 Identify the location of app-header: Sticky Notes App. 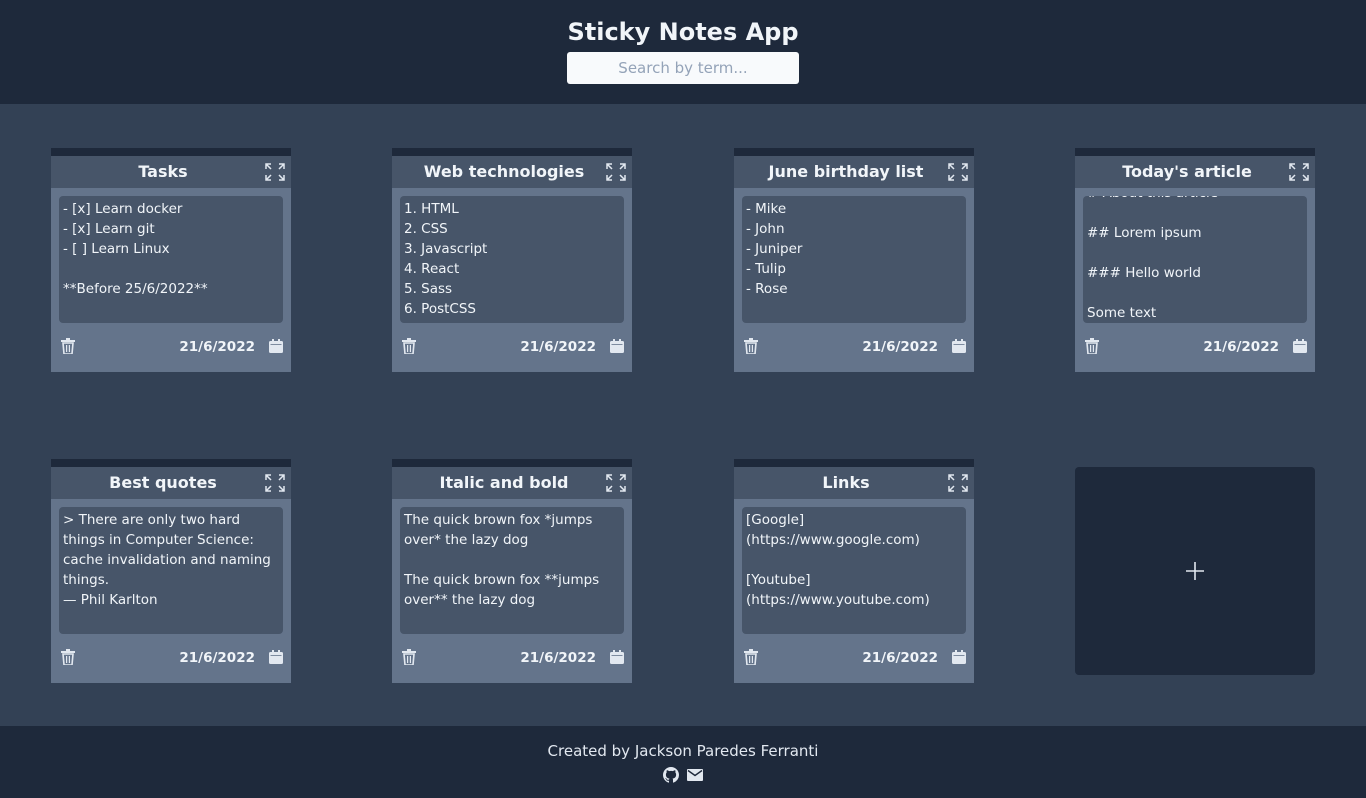
(683, 52).